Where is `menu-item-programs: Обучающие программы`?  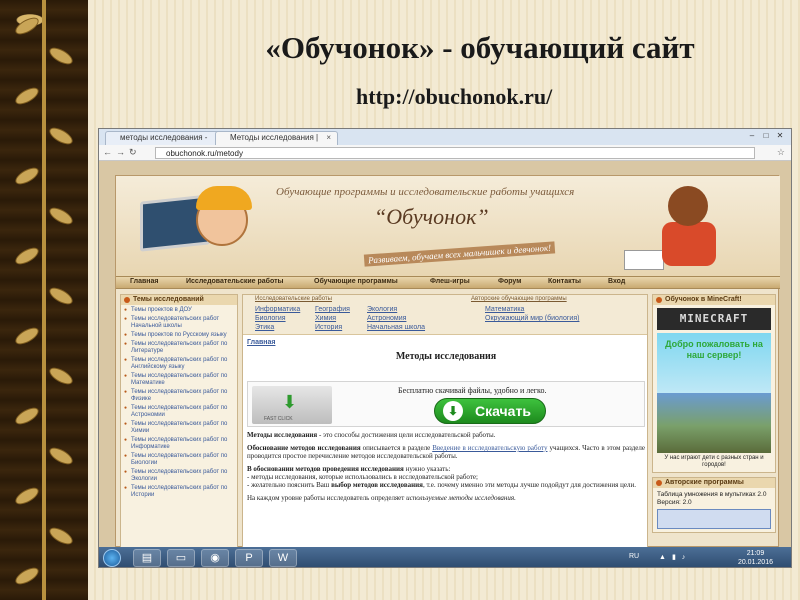 menu-item-programs: Обучающие программы is located at coordinates (356, 281).